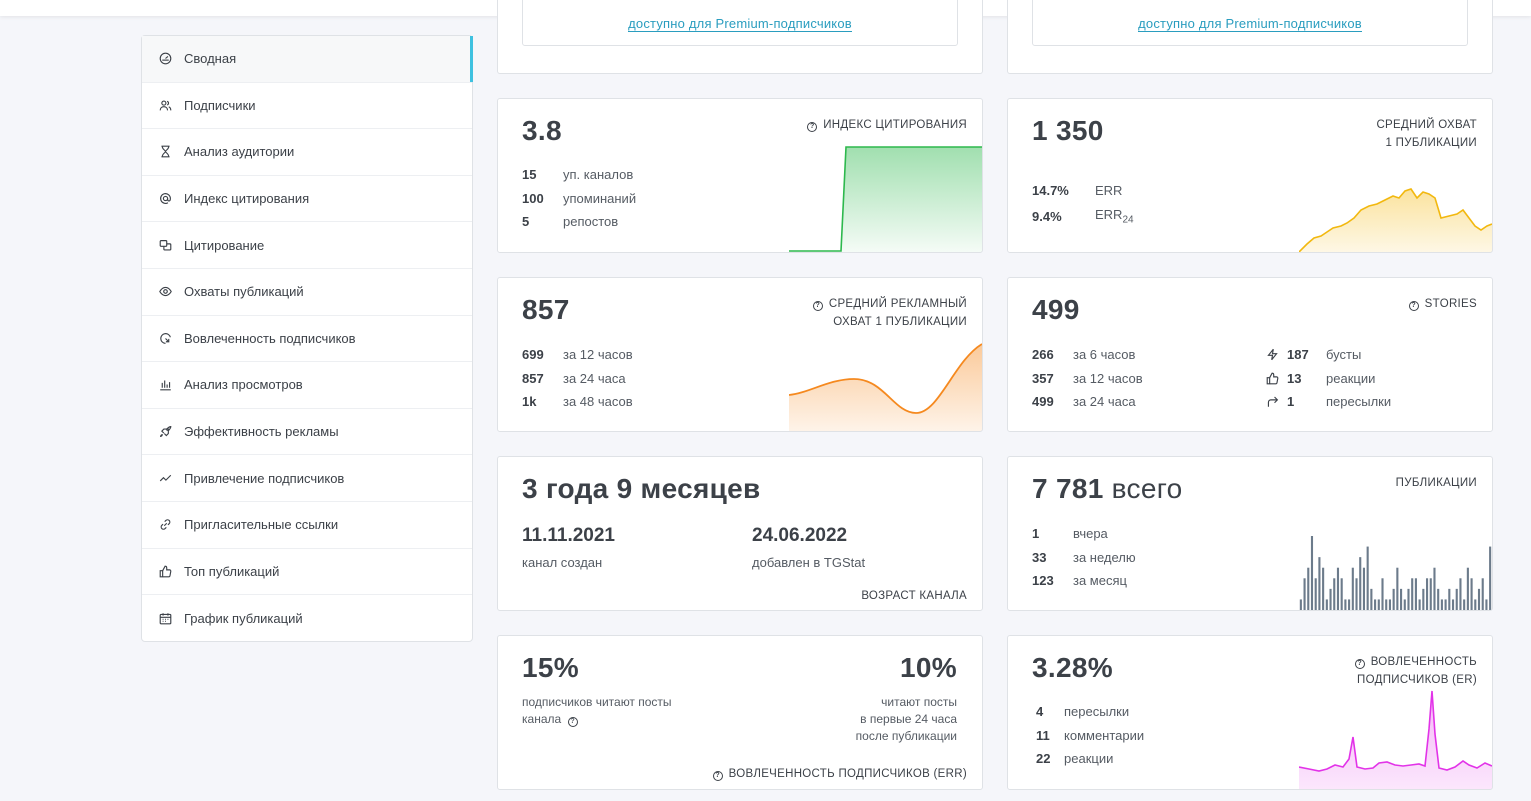 The image size is (1531, 801). I want to click on stat-row: 15 уп. каналов, so click(578, 175).